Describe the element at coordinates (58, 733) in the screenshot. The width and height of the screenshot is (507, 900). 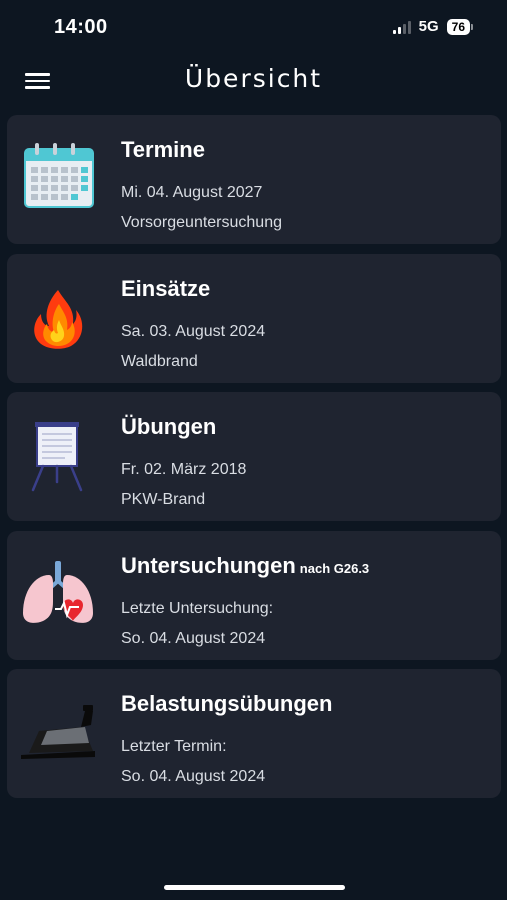
I see `treadmill-icon` at that location.